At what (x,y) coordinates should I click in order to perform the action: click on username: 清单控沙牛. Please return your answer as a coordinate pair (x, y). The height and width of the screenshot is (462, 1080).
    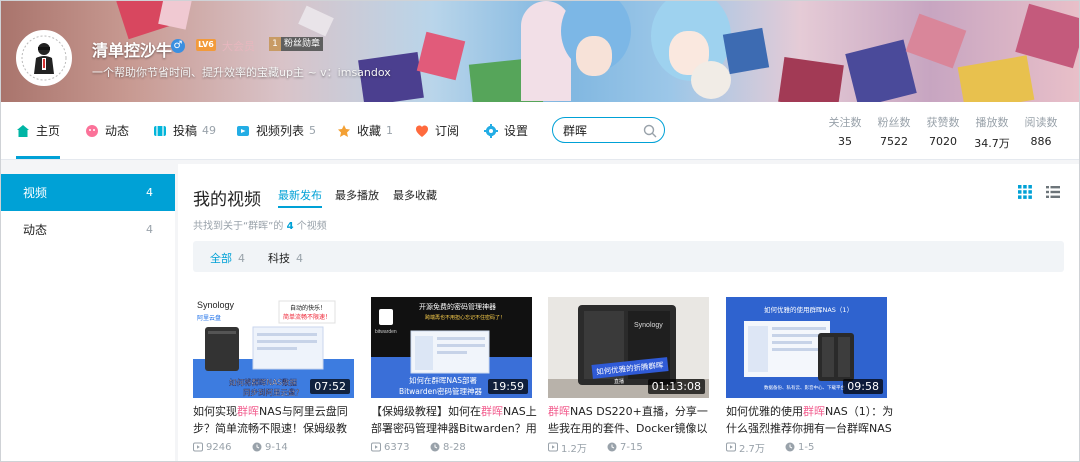
    Looking at the image, I should click on (132, 50).